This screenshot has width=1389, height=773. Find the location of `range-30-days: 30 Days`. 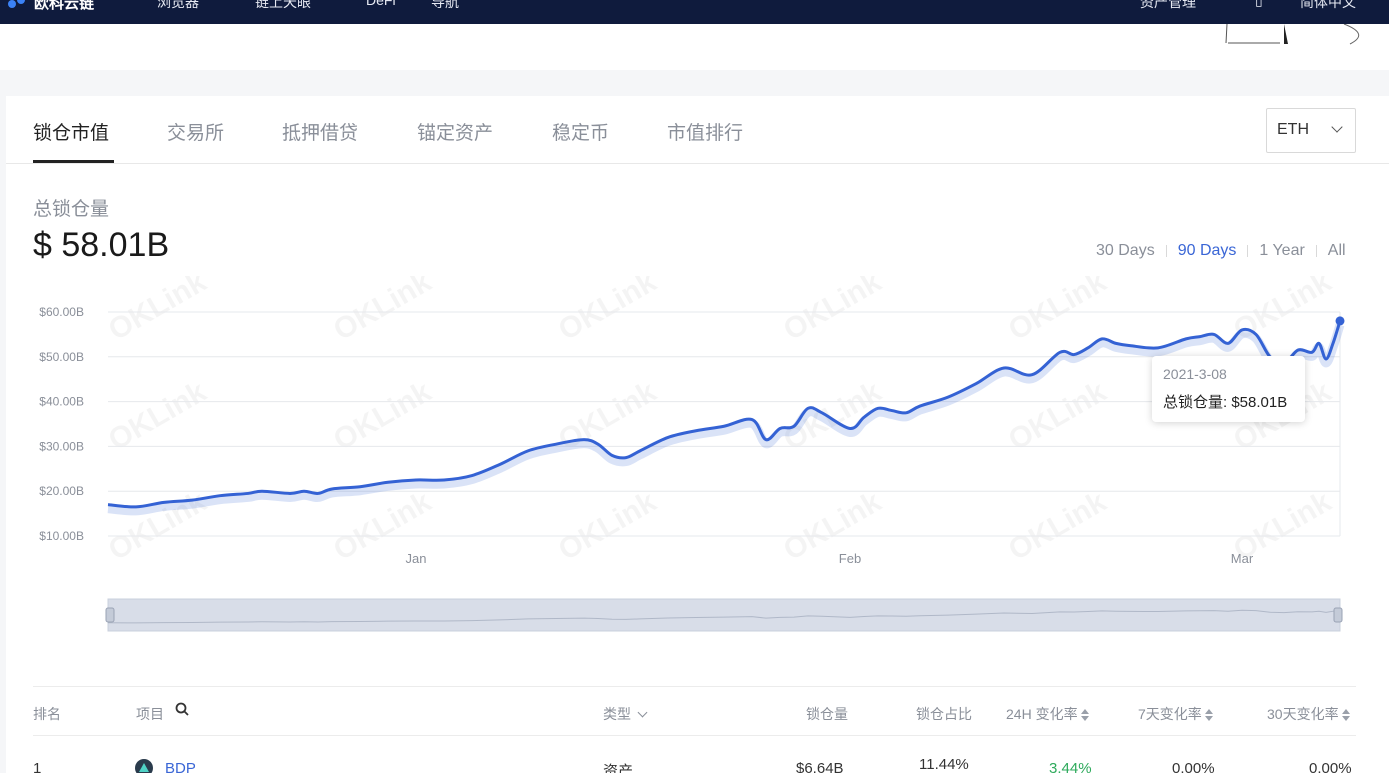

range-30-days: 30 Days is located at coordinates (1125, 251).